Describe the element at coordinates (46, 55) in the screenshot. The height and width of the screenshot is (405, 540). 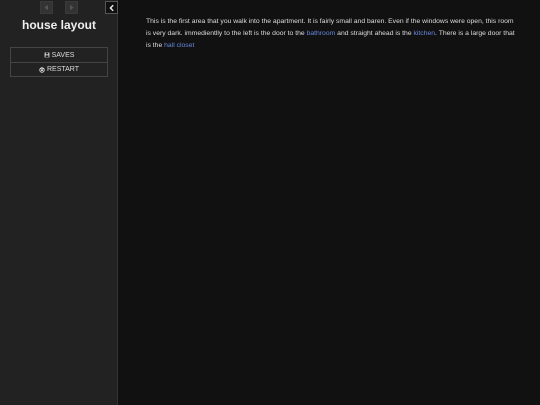
I see `save-icon` at that location.